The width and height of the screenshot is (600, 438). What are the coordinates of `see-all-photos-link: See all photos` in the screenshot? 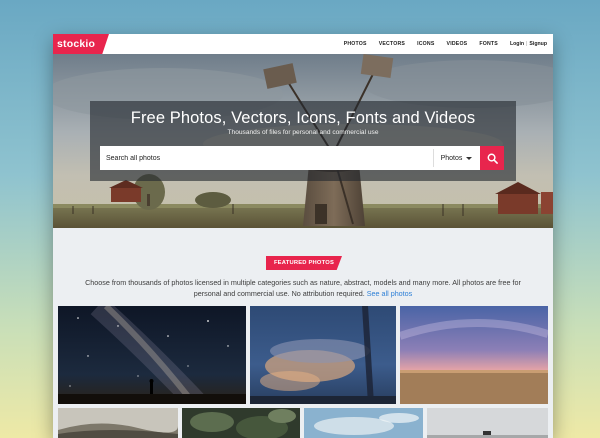 It's located at (390, 293).